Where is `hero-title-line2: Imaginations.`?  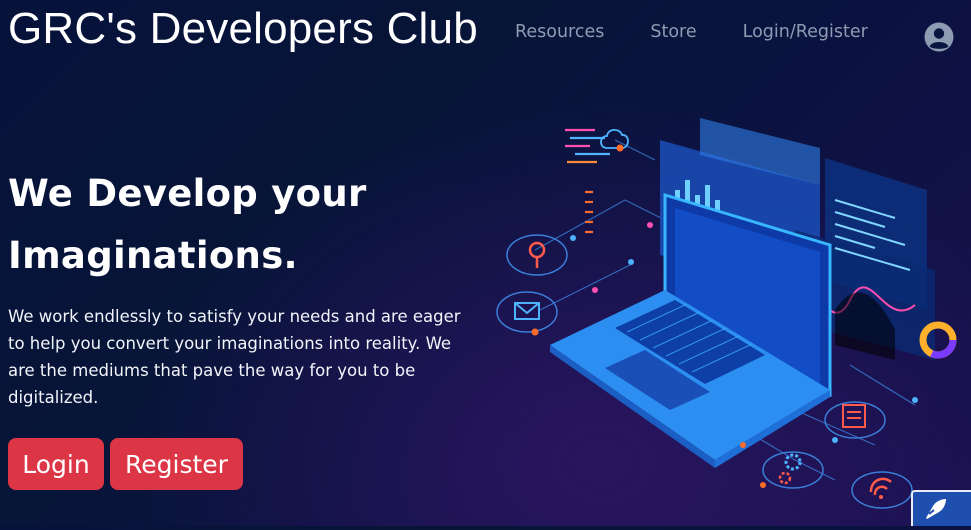
hero-title-line2: Imaginations. is located at coordinates (153, 255).